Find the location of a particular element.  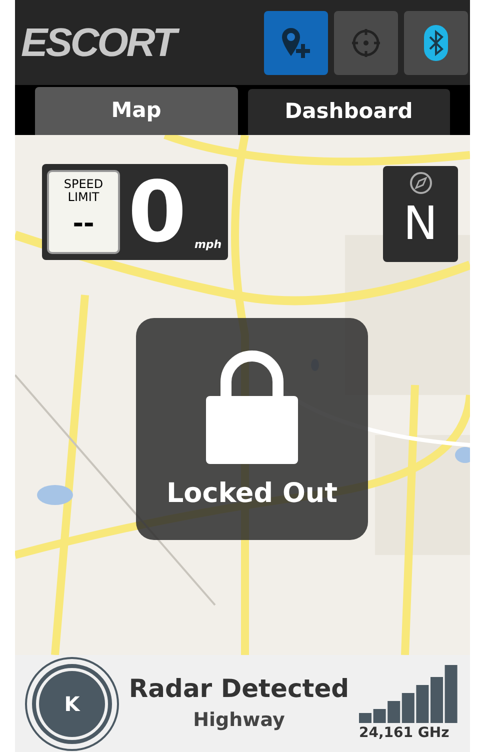

pin-plus-icon is located at coordinates (296, 43).